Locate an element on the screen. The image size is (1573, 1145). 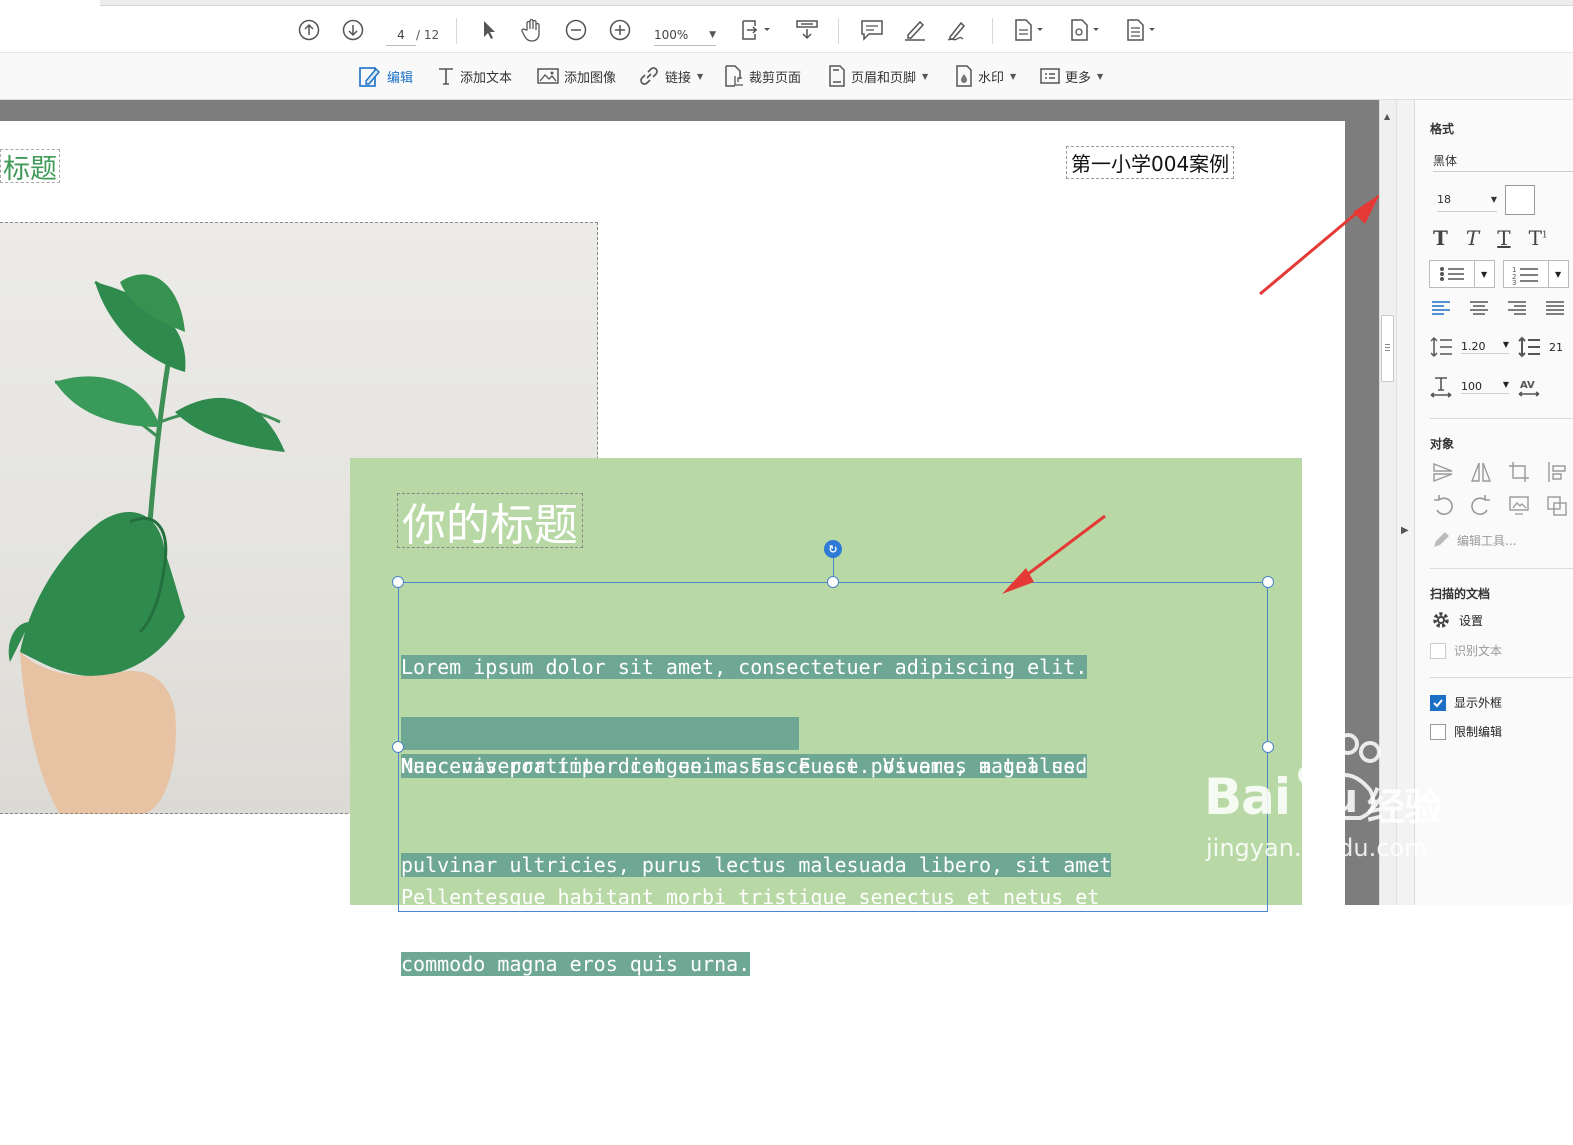
flip-vertical-icon is located at coordinates (1443, 472).